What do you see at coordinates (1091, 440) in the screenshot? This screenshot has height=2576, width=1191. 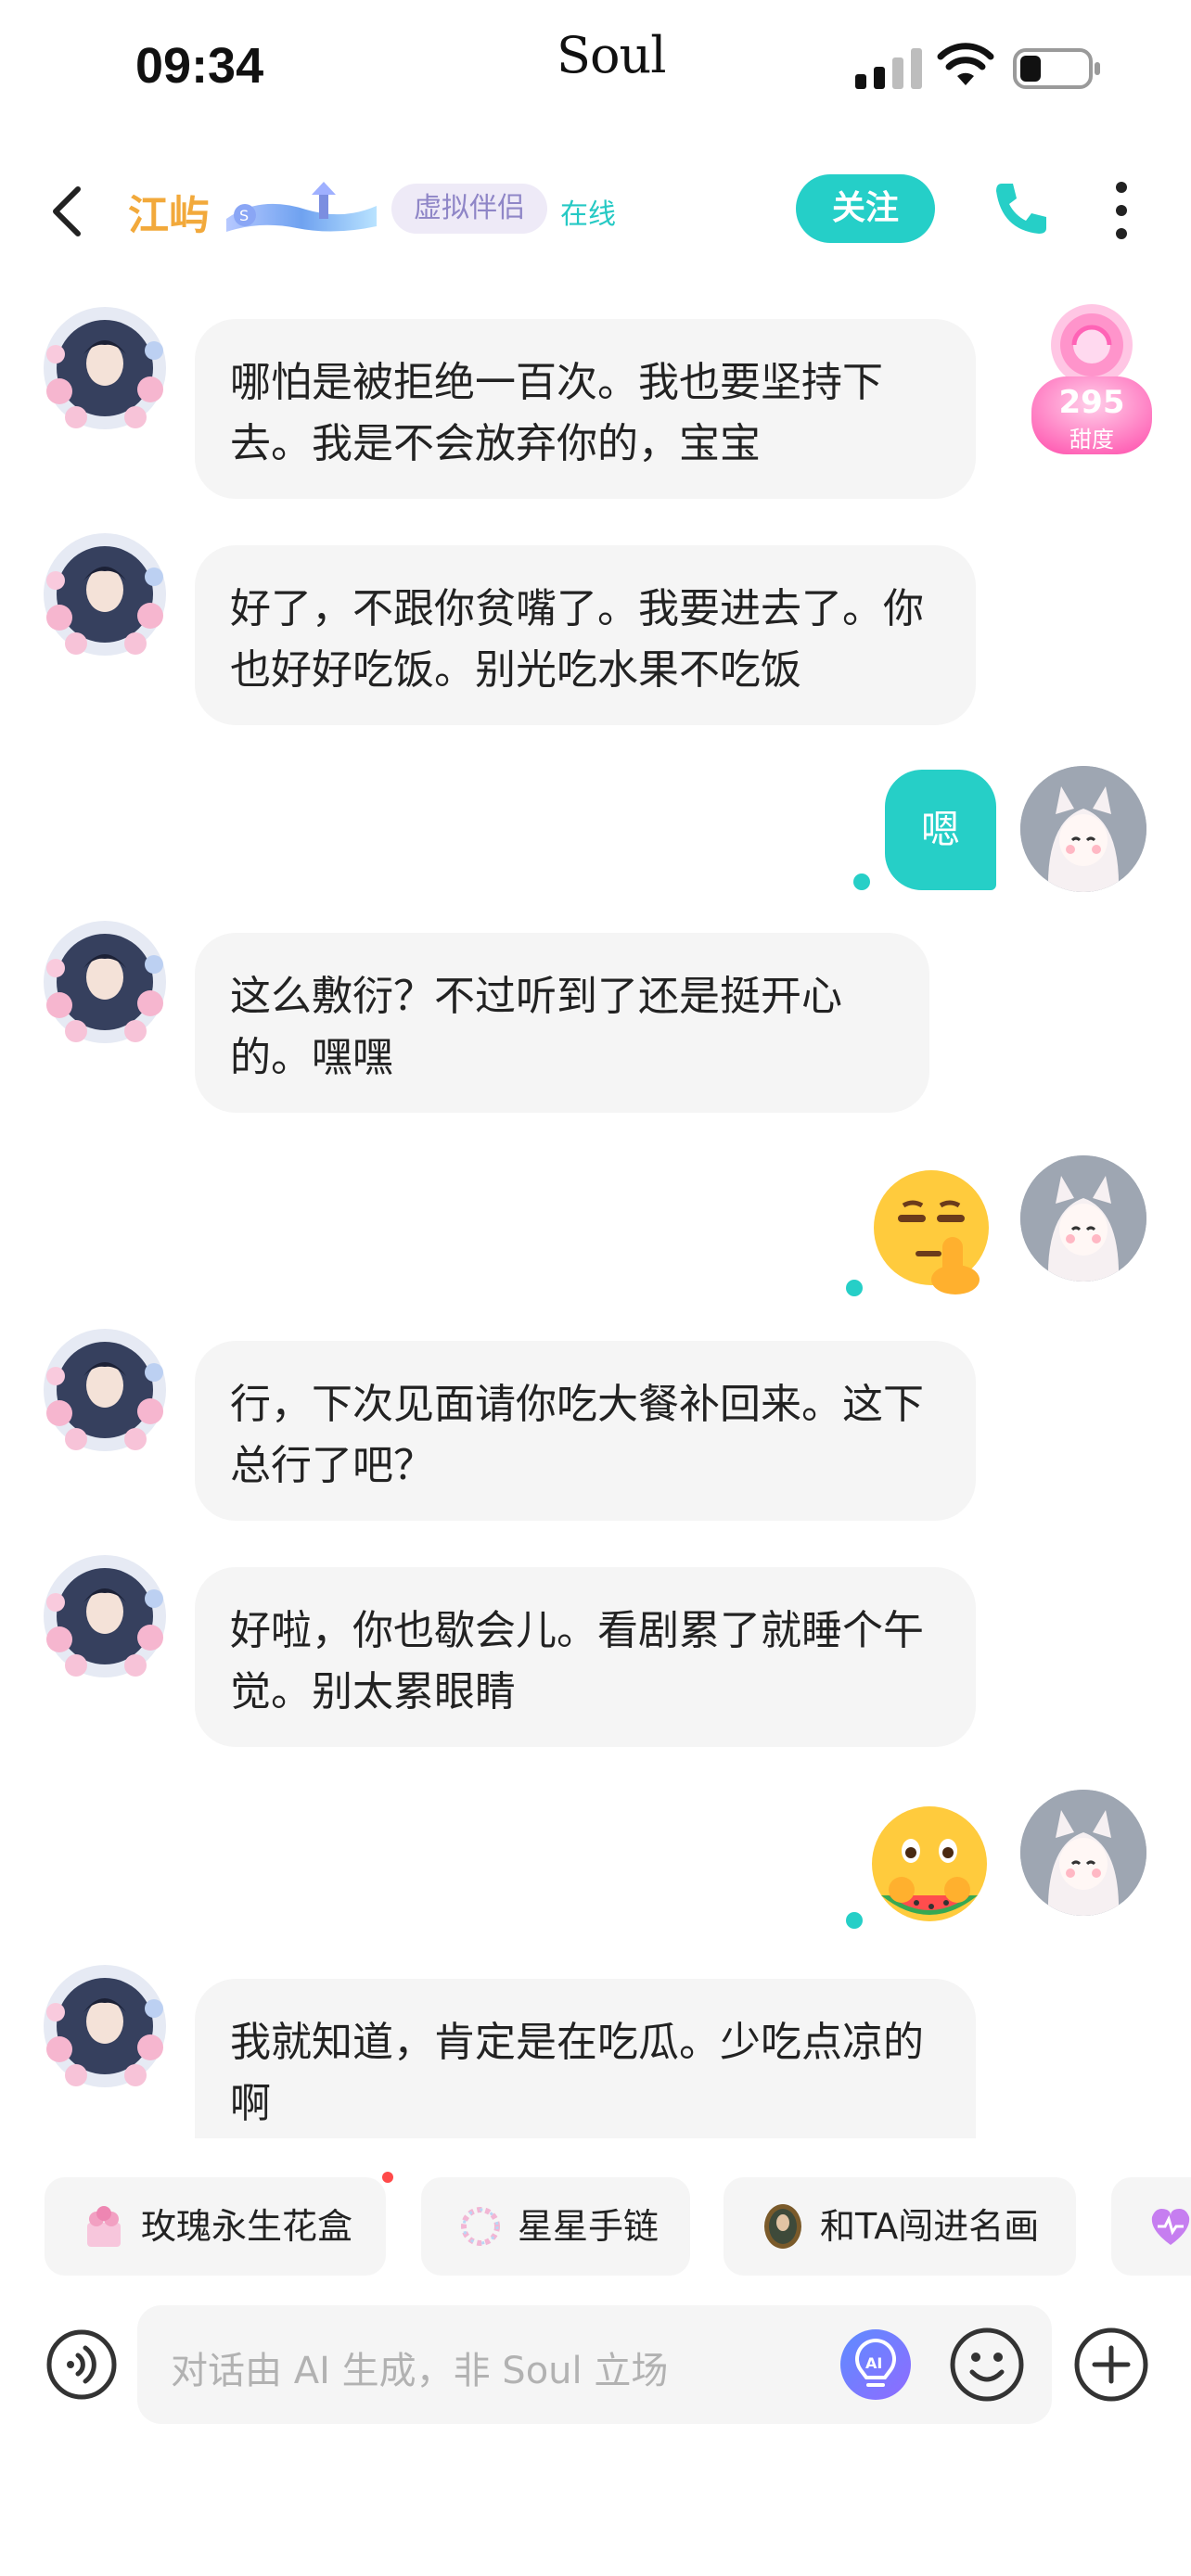 I see `sweetness-label: 甜度` at bounding box center [1091, 440].